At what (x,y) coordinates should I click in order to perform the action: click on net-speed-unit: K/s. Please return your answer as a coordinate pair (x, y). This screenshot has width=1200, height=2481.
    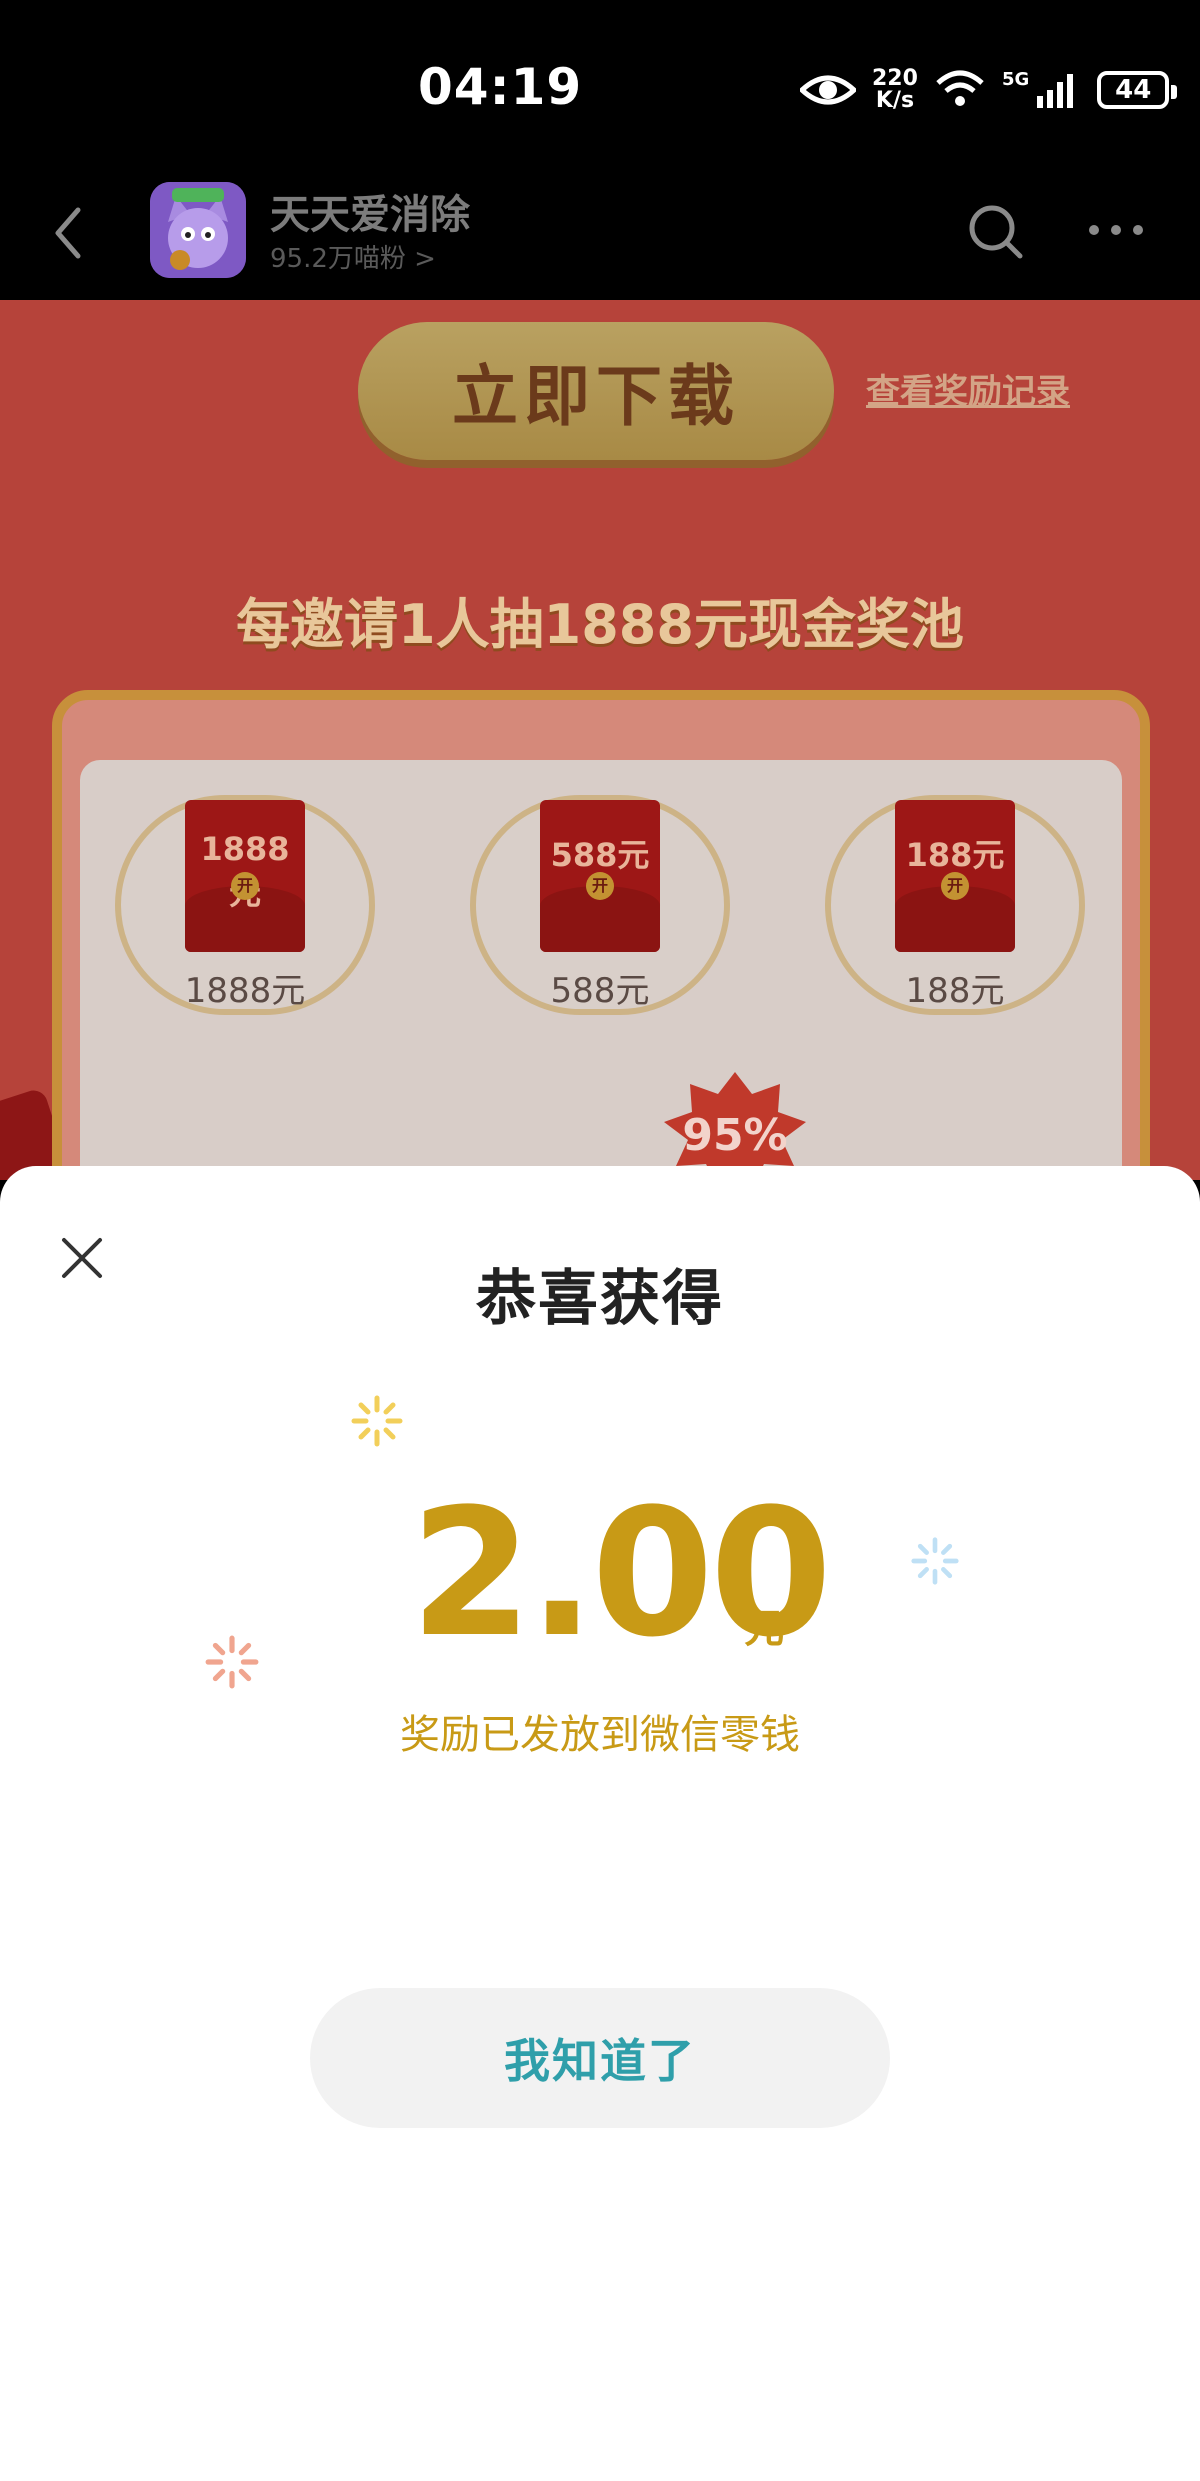
    Looking at the image, I should click on (895, 100).